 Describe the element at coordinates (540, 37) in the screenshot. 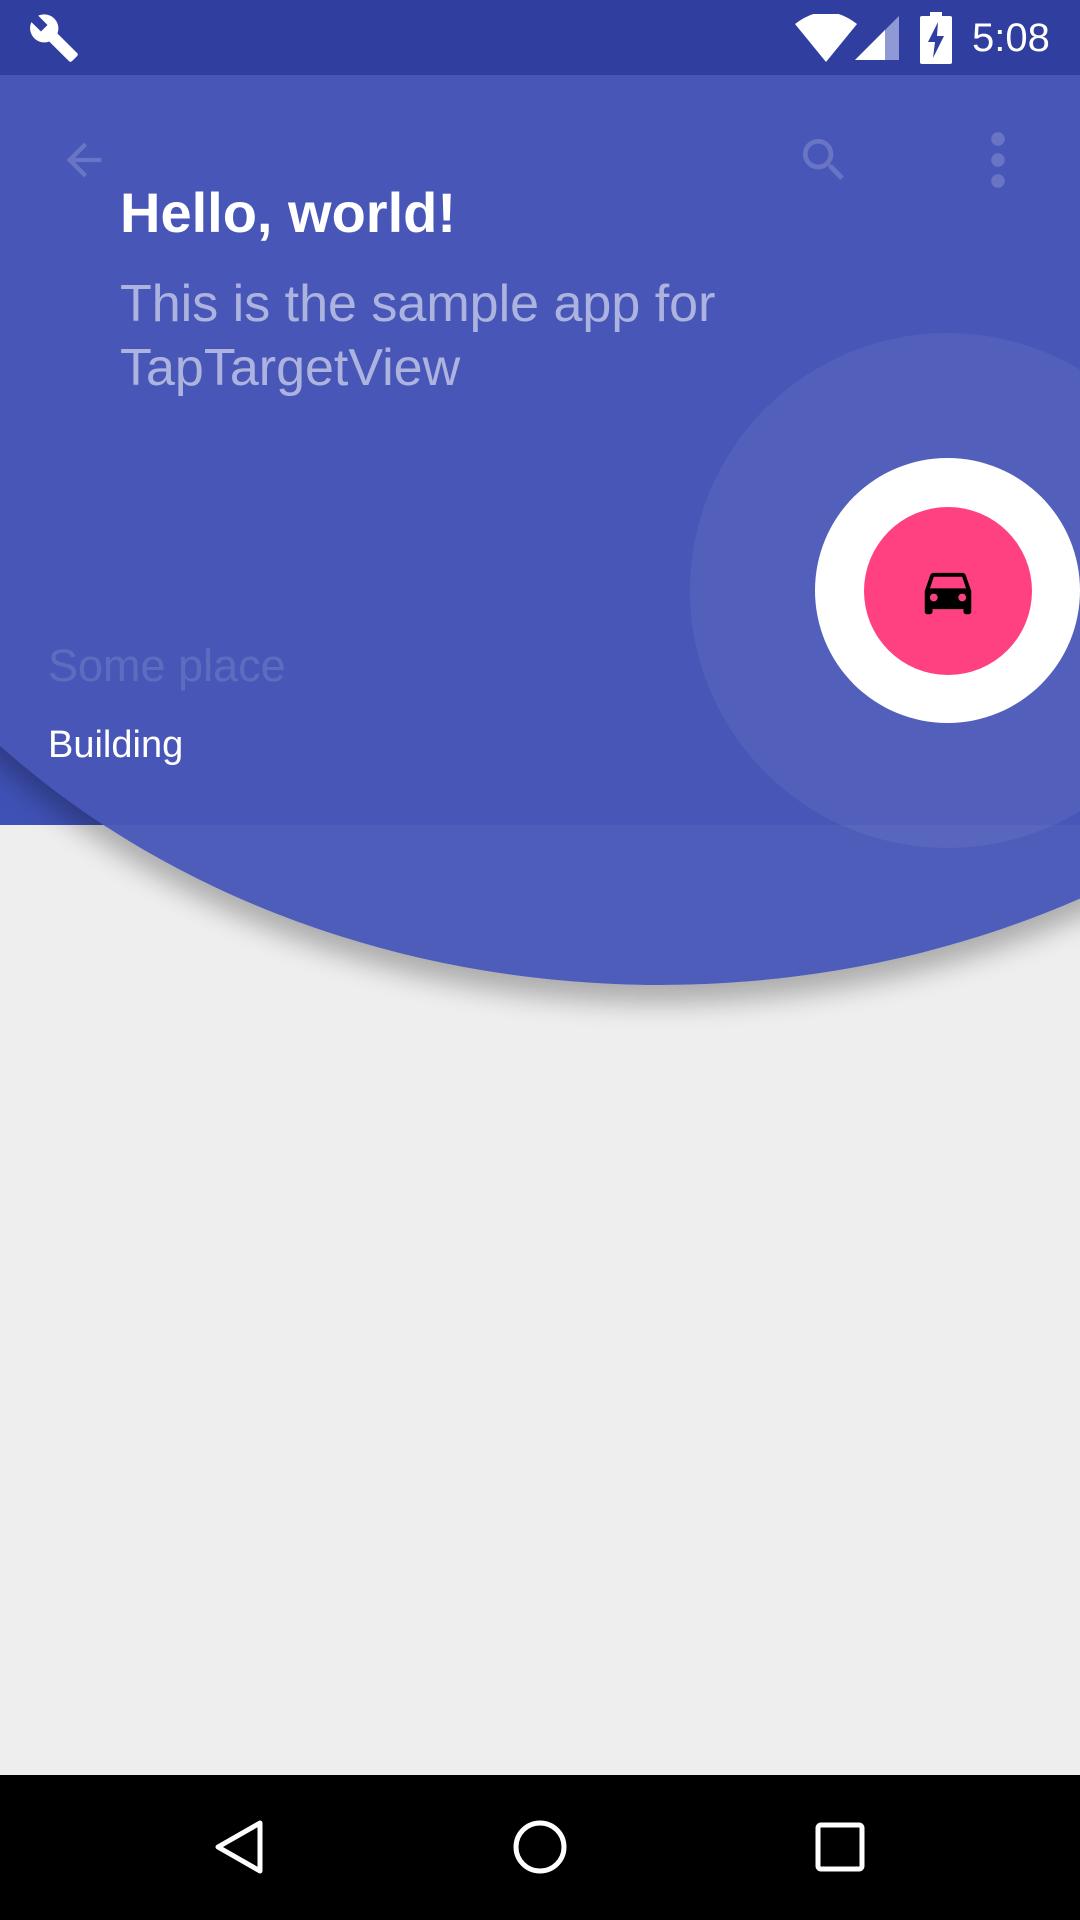

I see `status-bar: 5:08` at that location.